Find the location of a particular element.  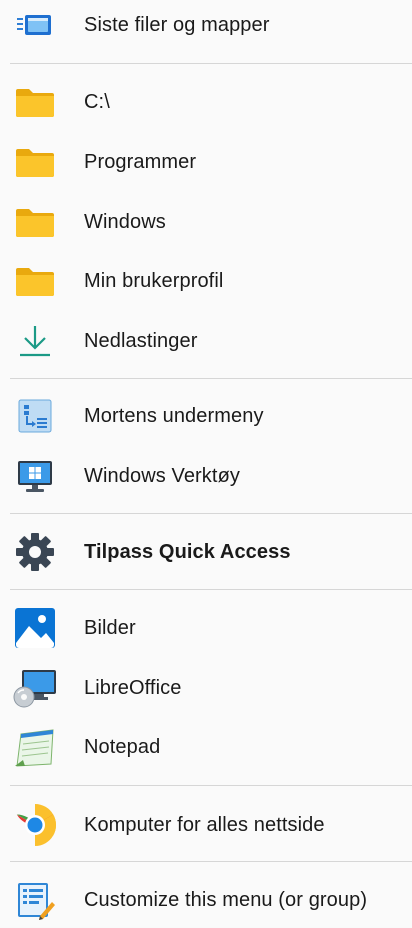

menu-item-downloads: Nedlastinger is located at coordinates (206, 341).